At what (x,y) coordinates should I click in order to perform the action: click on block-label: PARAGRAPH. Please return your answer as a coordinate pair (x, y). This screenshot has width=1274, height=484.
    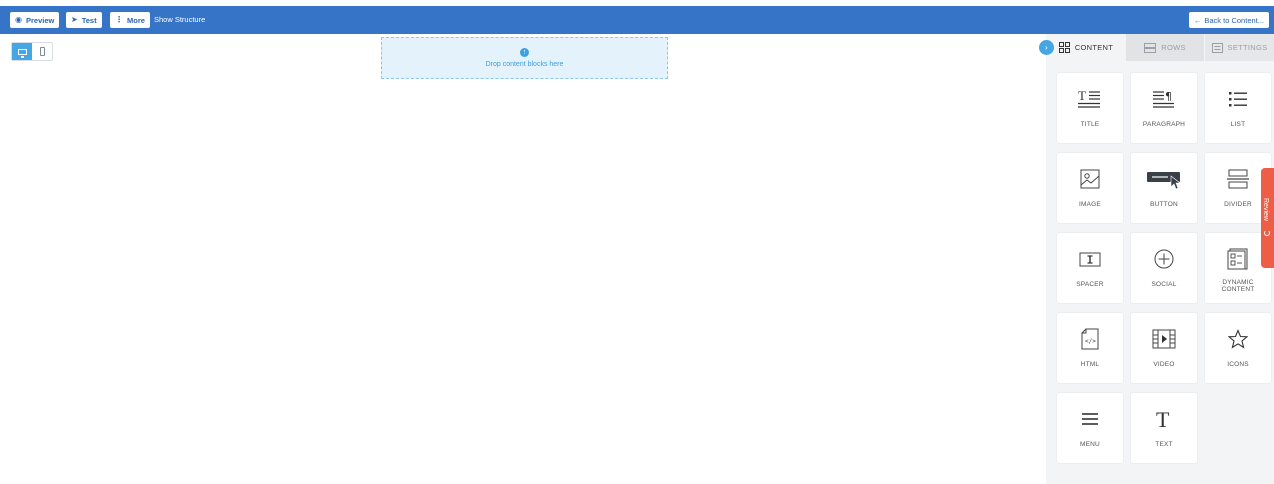
    Looking at the image, I should click on (1164, 124).